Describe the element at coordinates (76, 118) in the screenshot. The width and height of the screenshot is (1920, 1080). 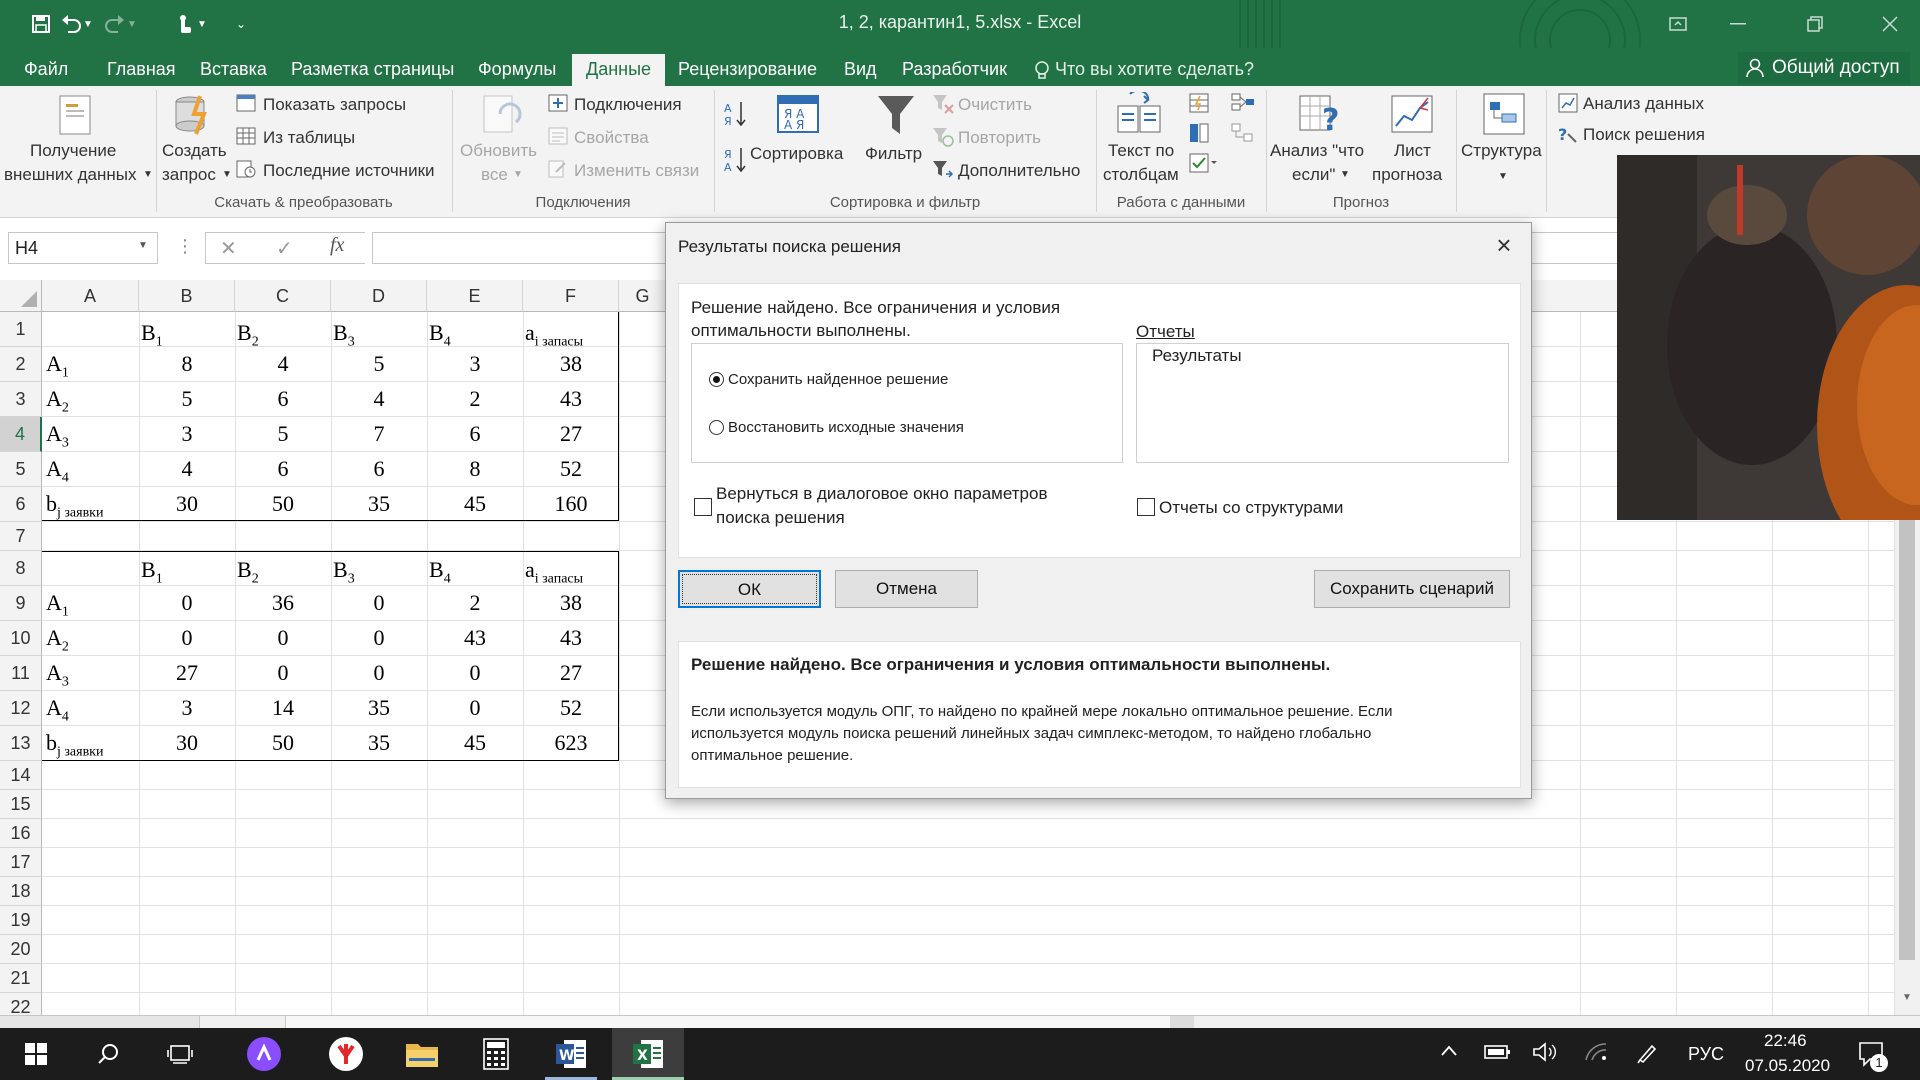
I see `get-external-data-icon` at that location.